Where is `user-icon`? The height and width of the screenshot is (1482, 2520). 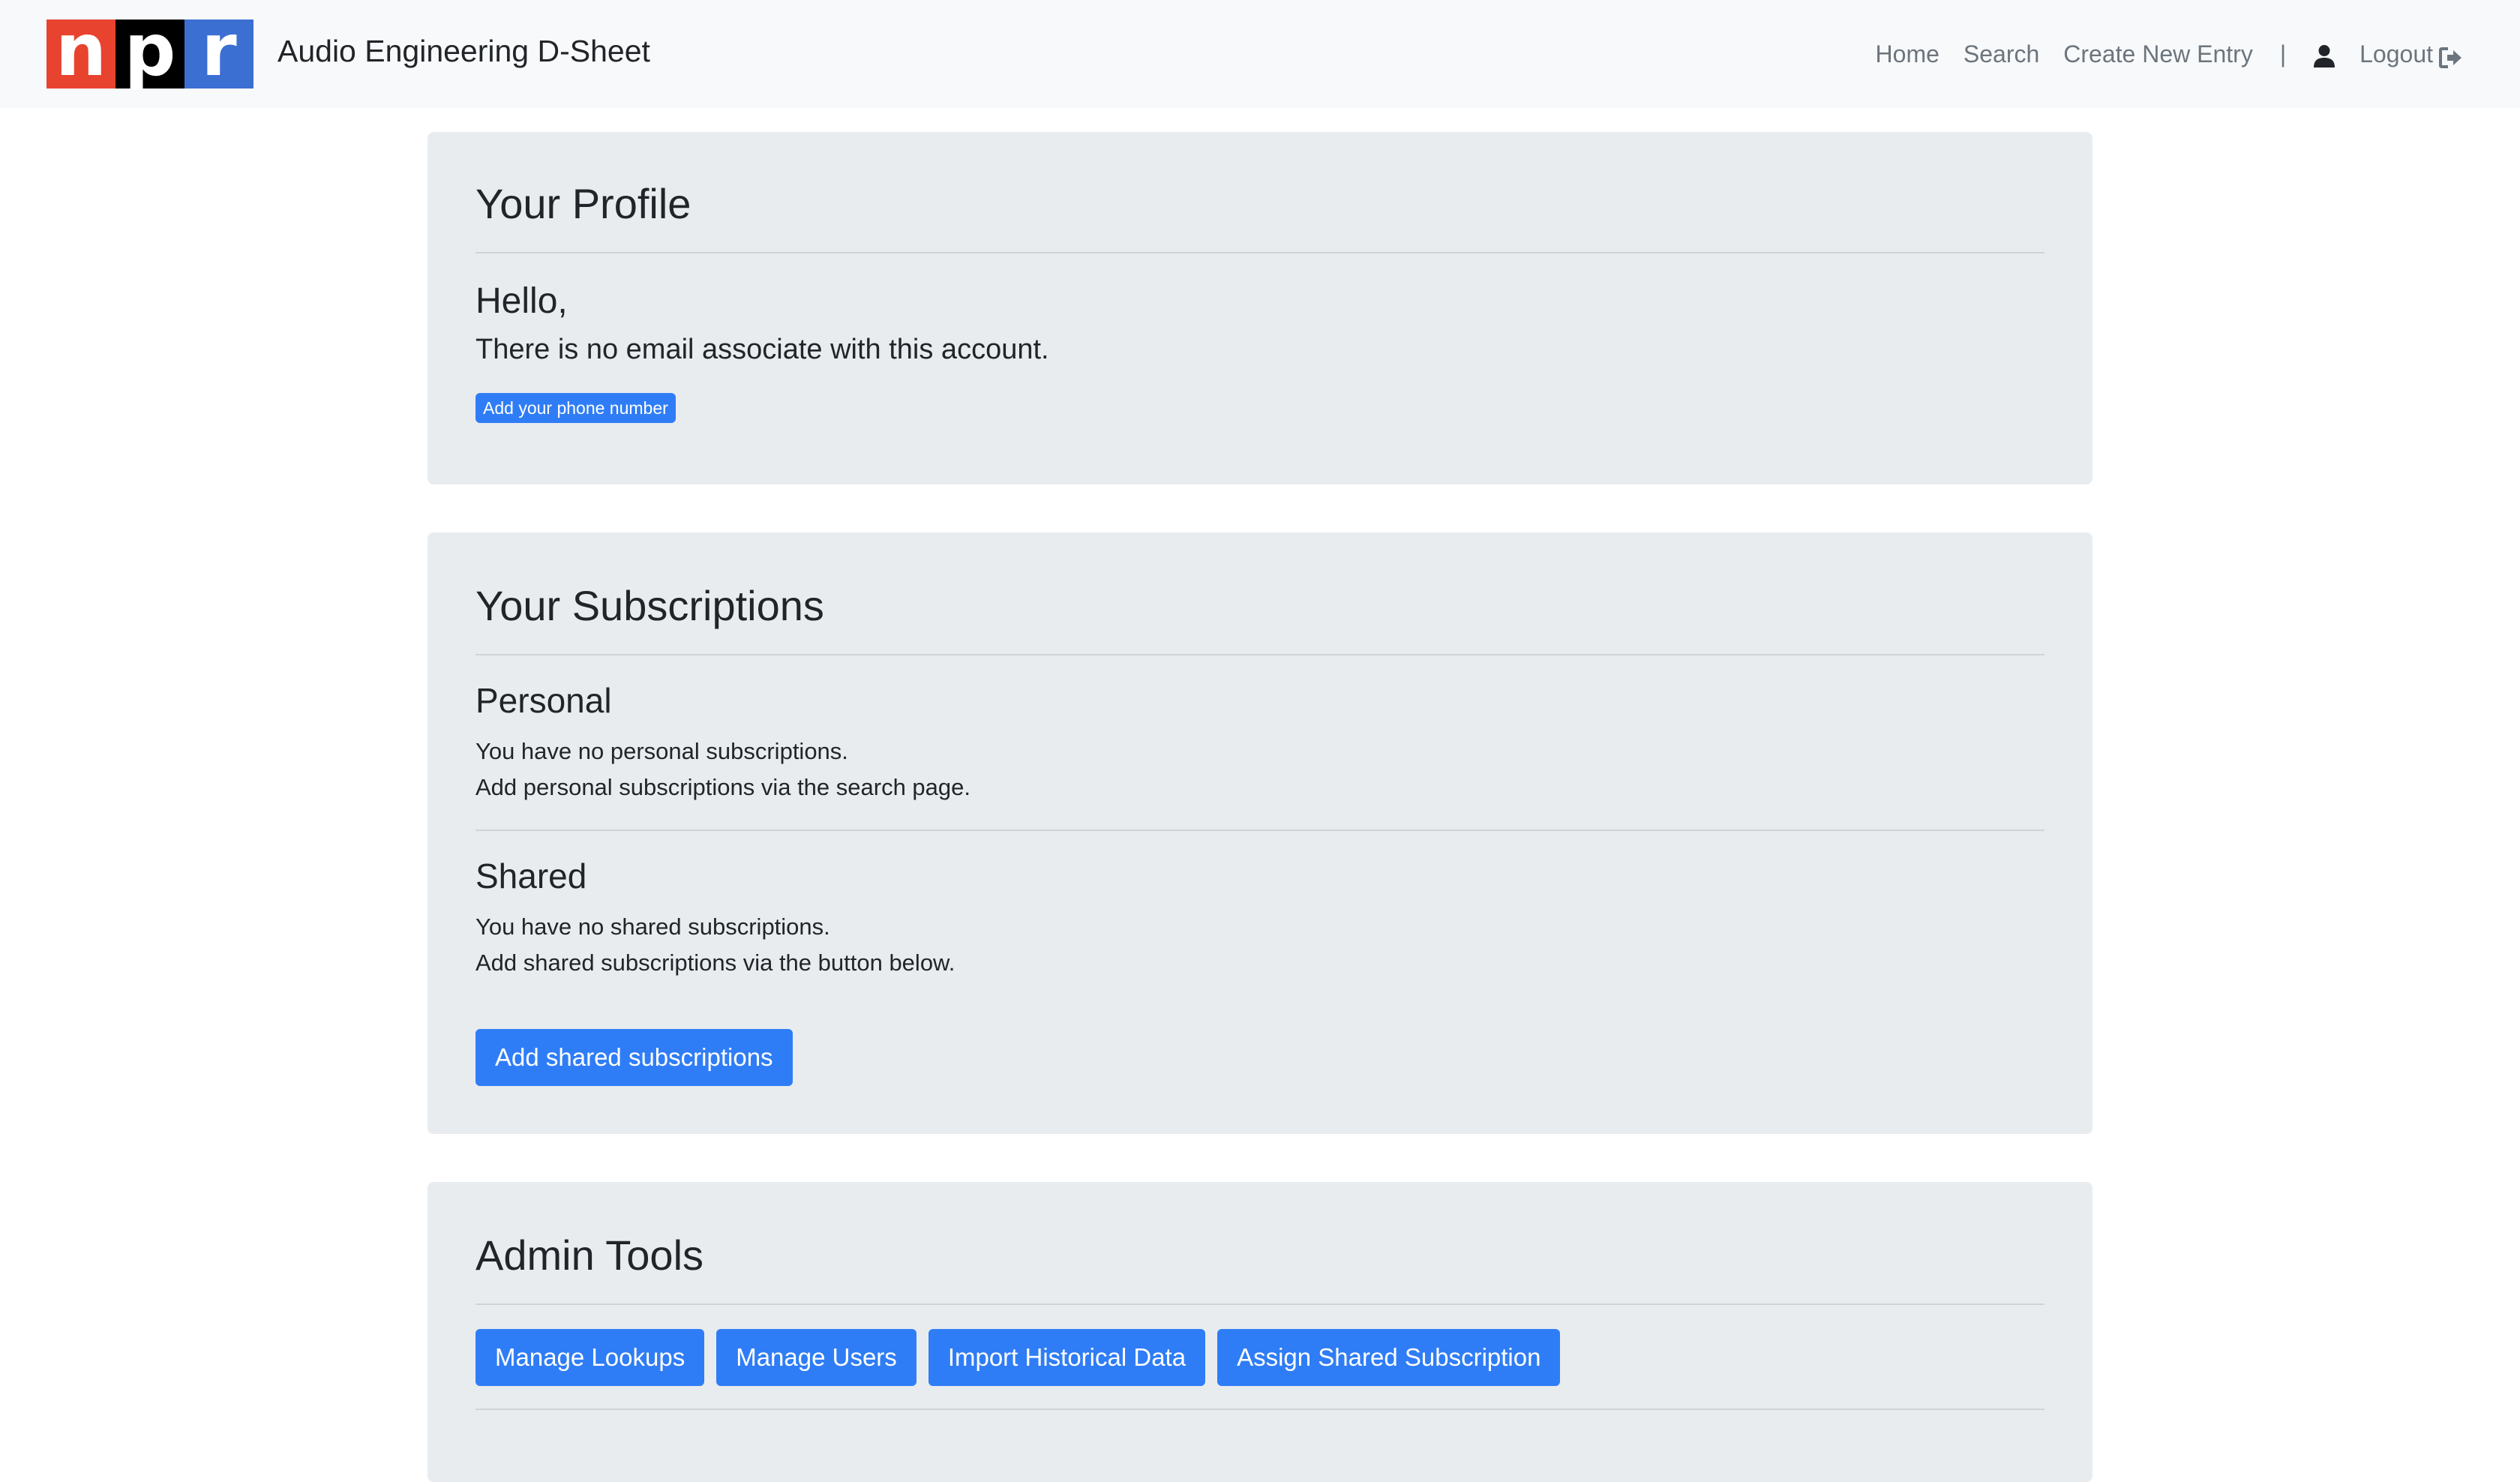 user-icon is located at coordinates (2324, 55).